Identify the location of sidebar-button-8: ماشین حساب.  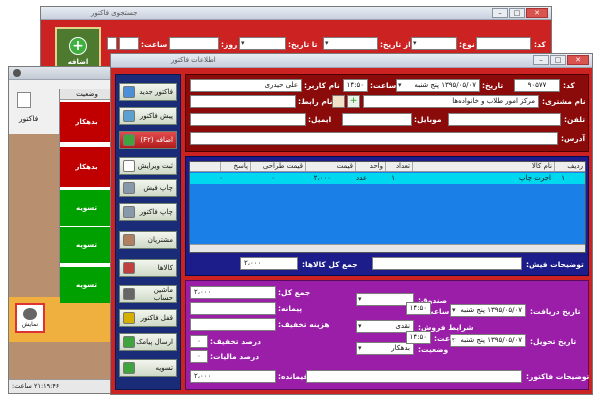
(148, 294).